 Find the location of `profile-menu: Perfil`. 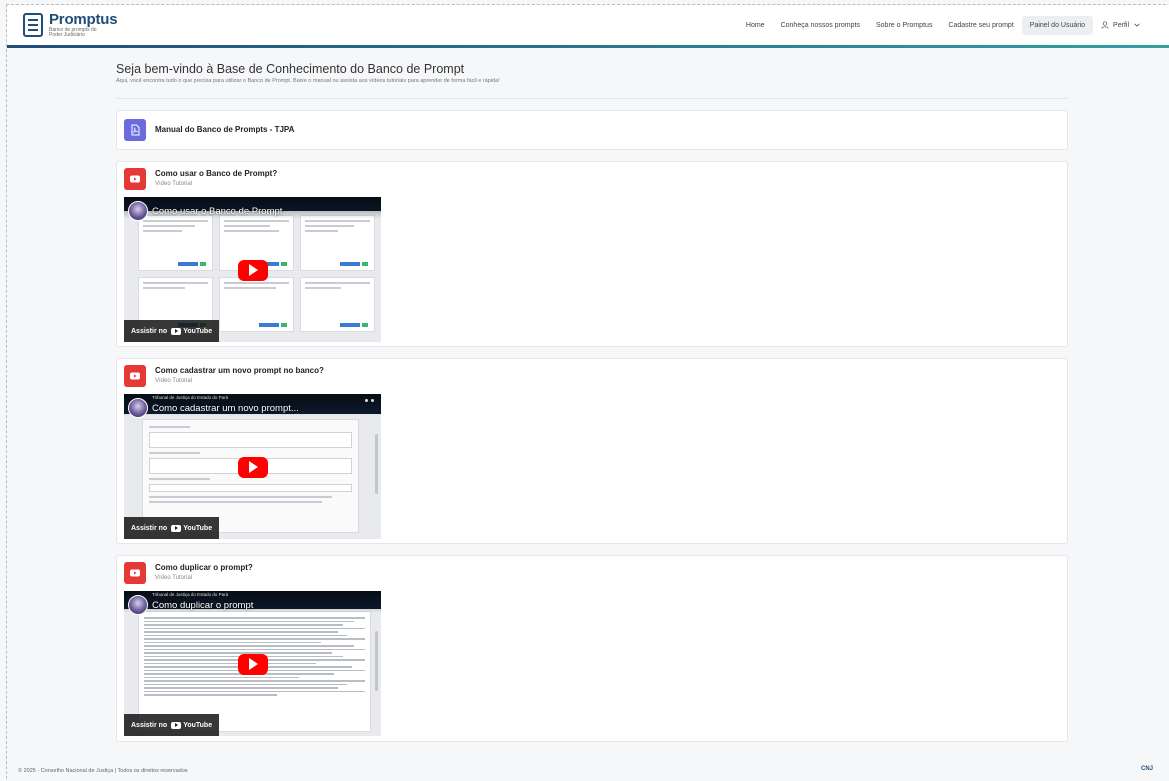

profile-menu: Perfil is located at coordinates (1121, 25).